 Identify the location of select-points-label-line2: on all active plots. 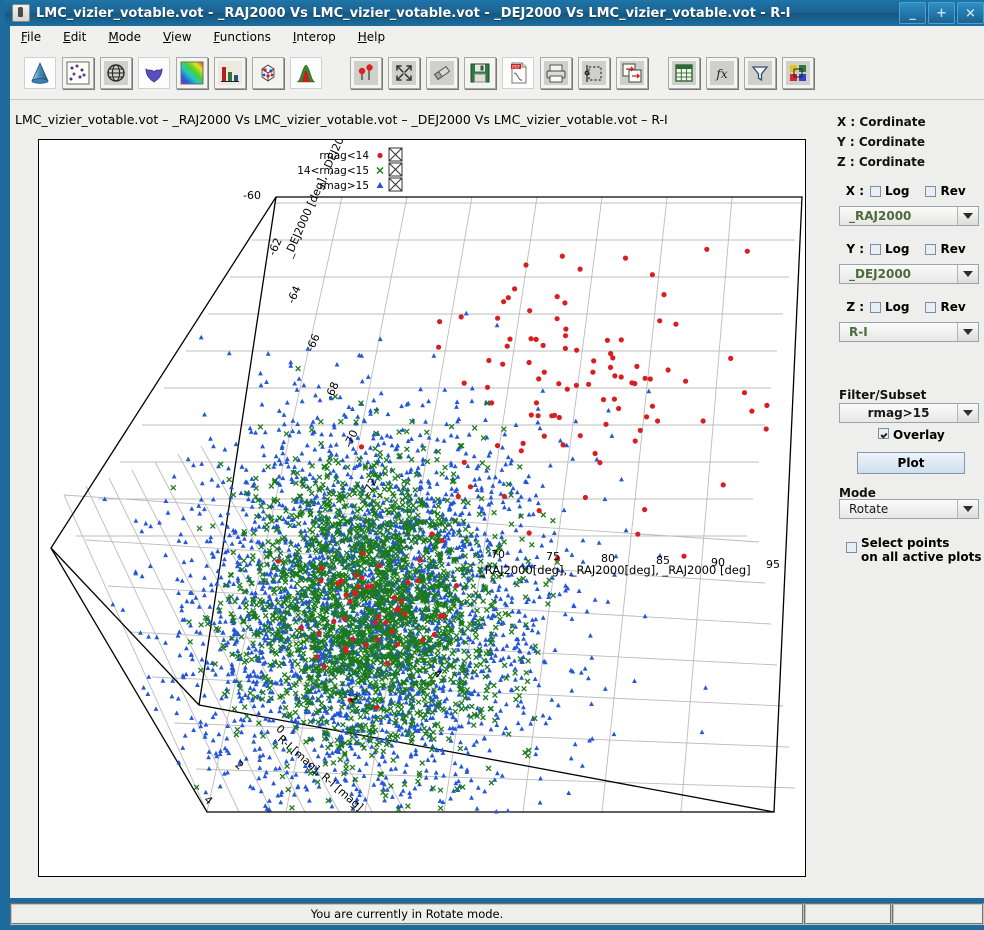
(921, 557).